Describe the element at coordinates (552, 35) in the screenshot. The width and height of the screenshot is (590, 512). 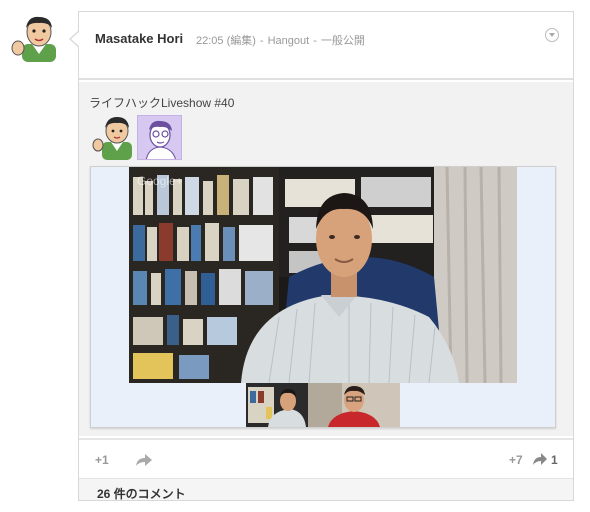
I see `post-menu-chevron-icon` at that location.